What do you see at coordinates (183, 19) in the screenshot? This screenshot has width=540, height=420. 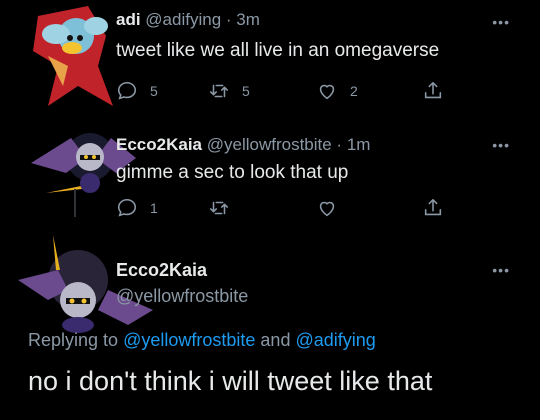 I see `handle: @adifying` at bounding box center [183, 19].